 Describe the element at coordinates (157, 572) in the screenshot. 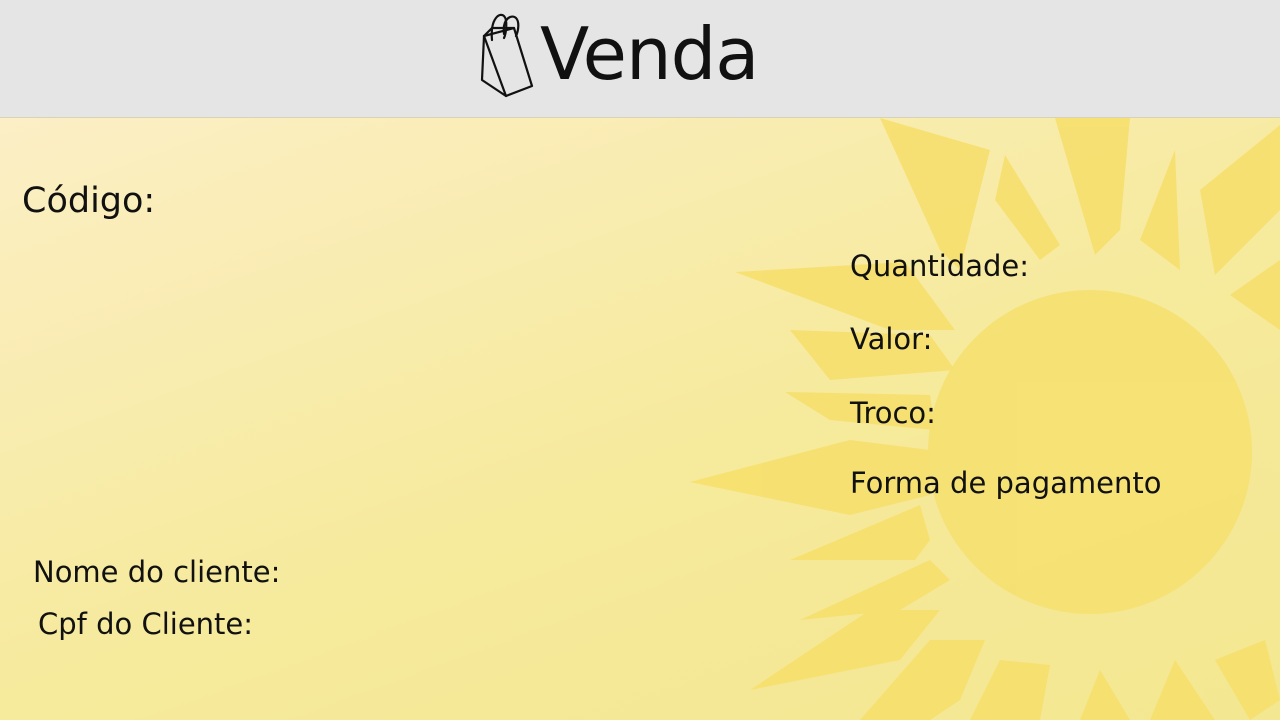

I see `nome-cliente-label: Nome do cliente:` at that location.